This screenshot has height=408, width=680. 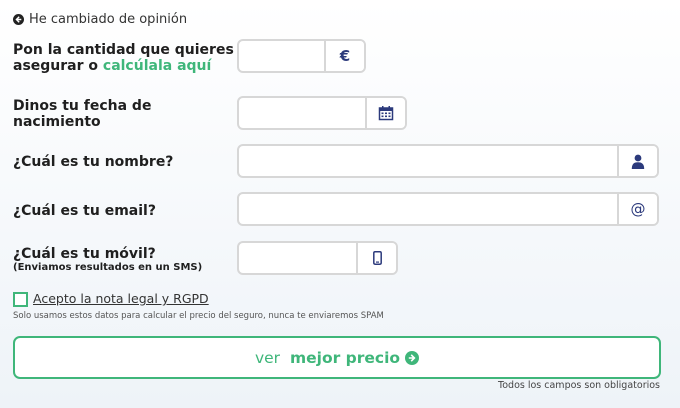 What do you see at coordinates (302, 113) in the screenshot?
I see `birthdate-input` at bounding box center [302, 113].